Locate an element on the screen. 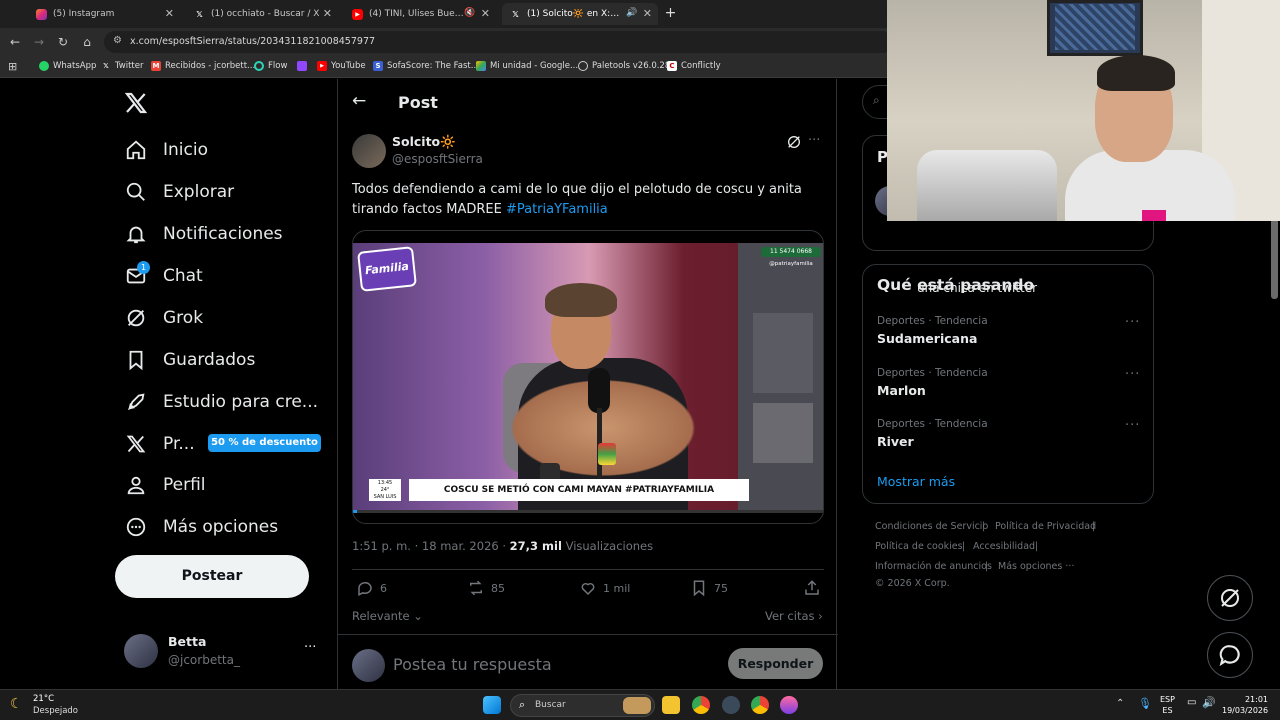 Image resolution: width=1280 pixels, height=720 pixels. bookmark-button: 75 is located at coordinates (709, 588).